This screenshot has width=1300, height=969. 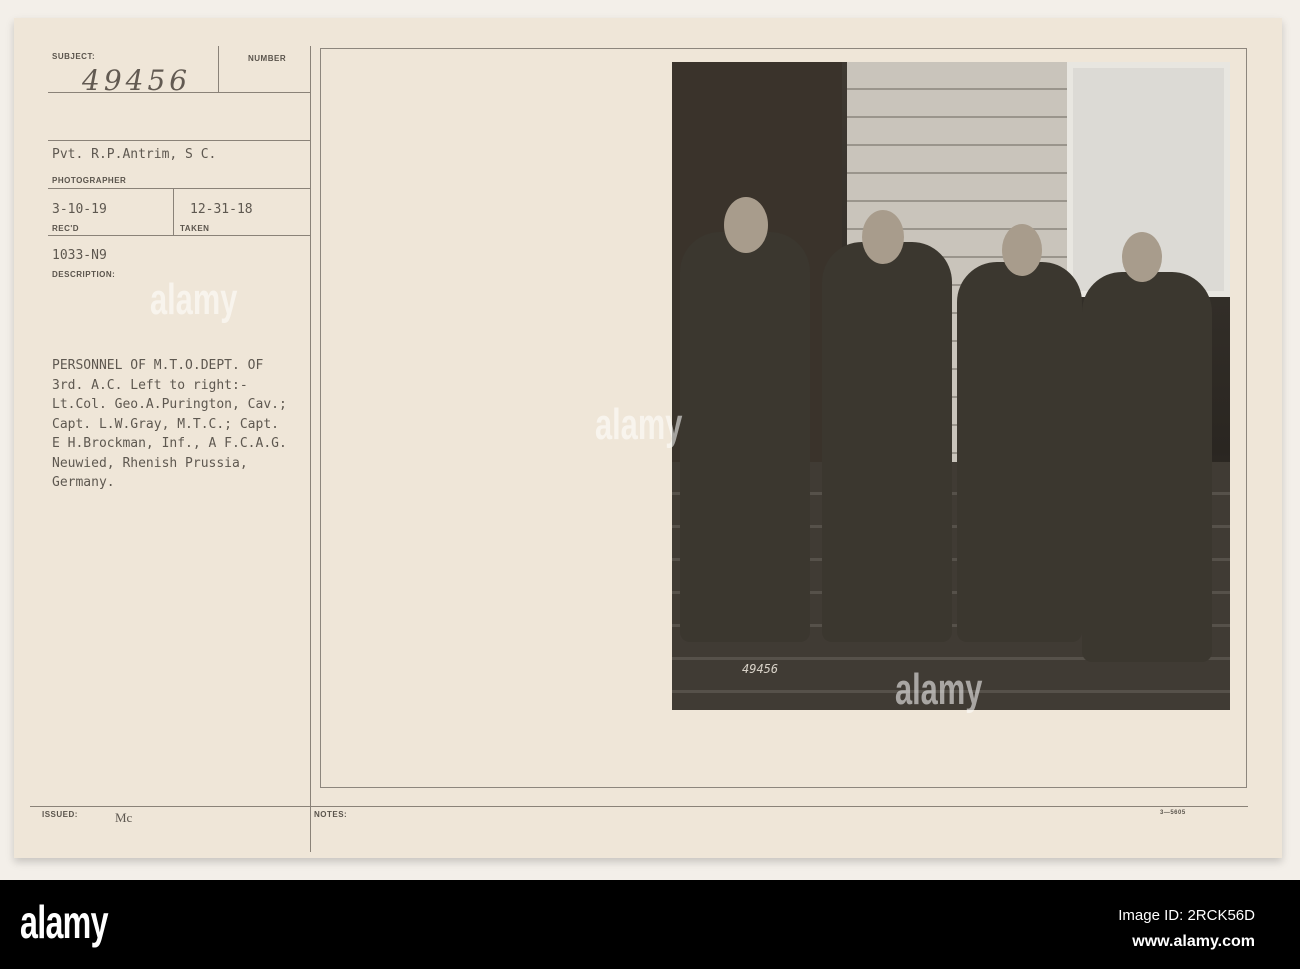 What do you see at coordinates (84, 274) in the screenshot?
I see `description-label: DESCRIPTION:` at bounding box center [84, 274].